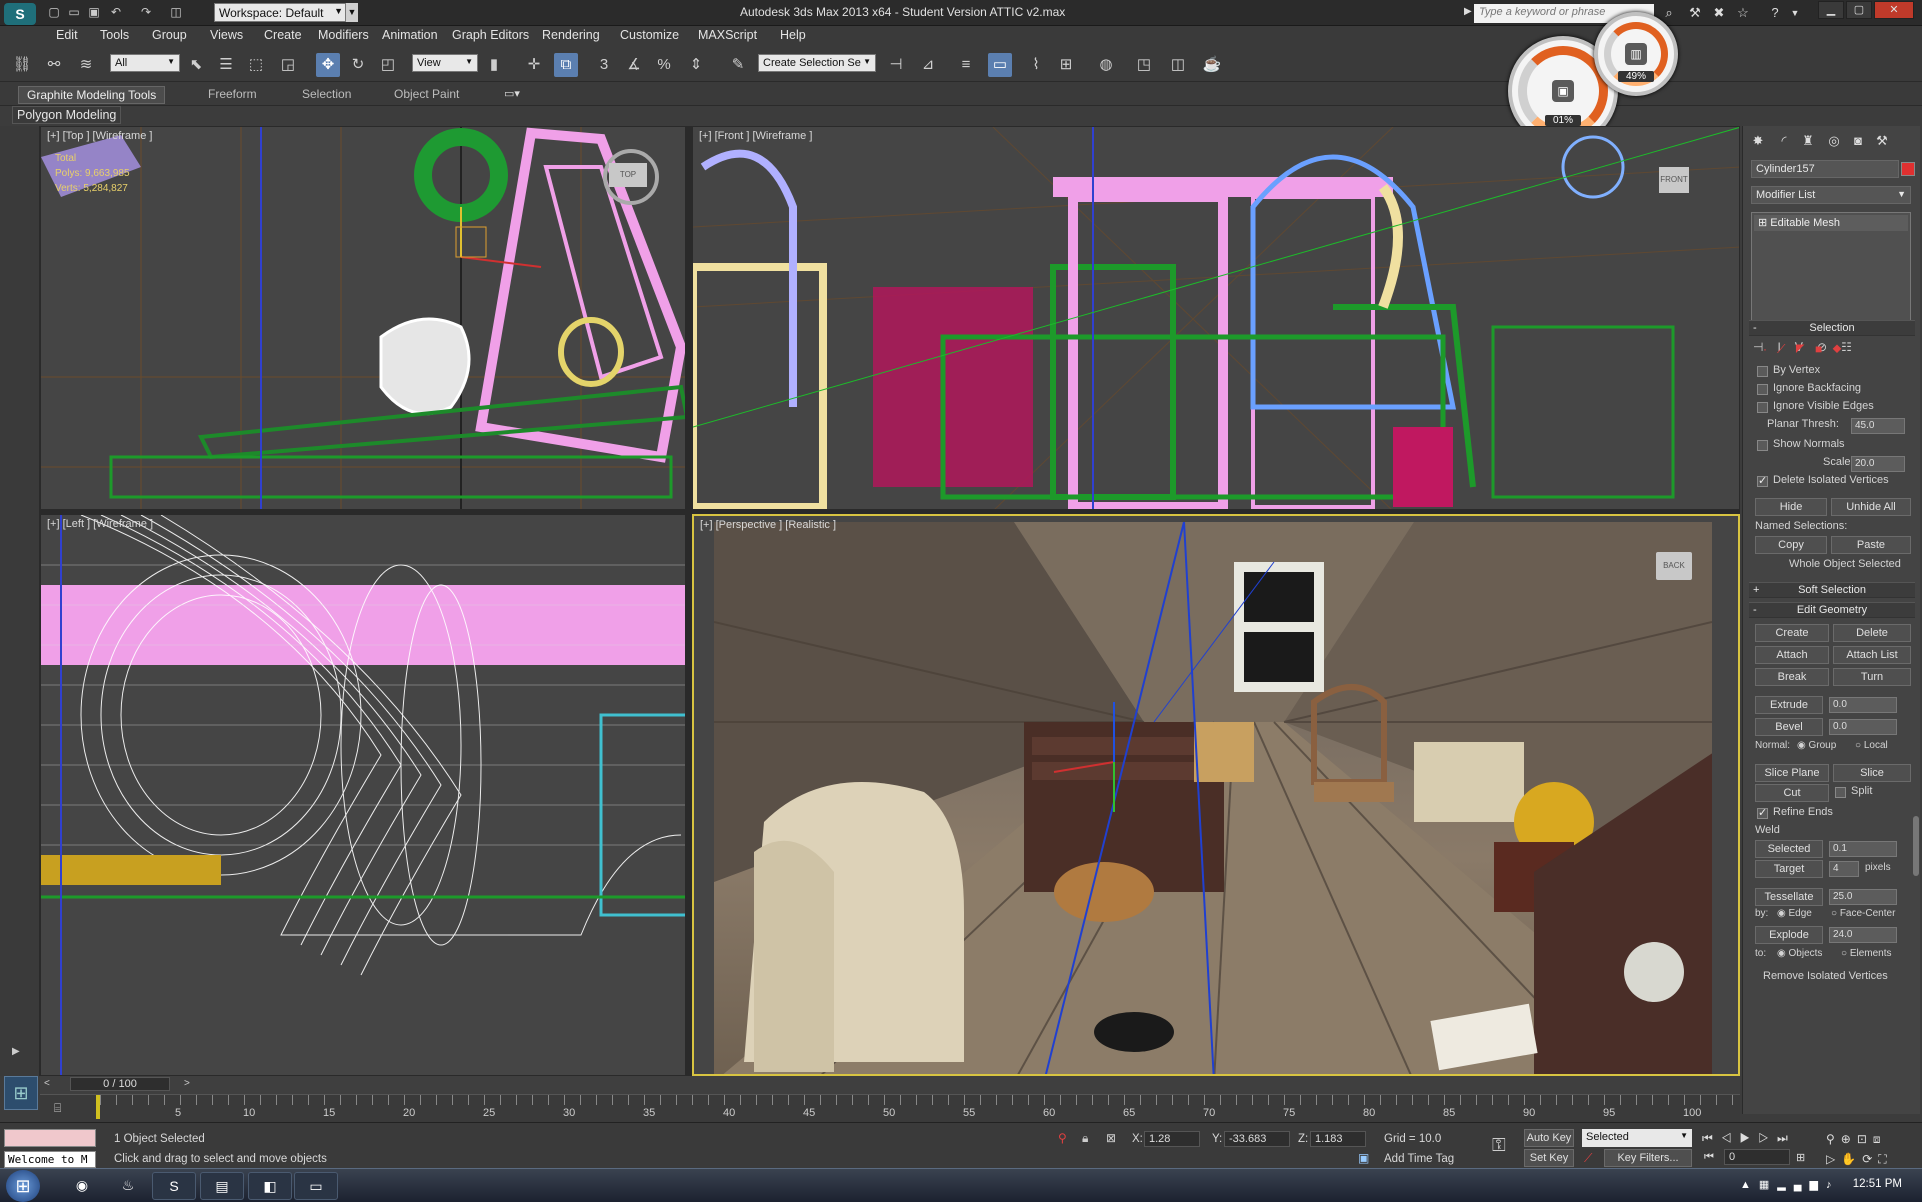 The width and height of the screenshot is (1922, 1202). What do you see at coordinates (1832, 328) in the screenshot?
I see `rollout-selection-header: - Selection` at bounding box center [1832, 328].